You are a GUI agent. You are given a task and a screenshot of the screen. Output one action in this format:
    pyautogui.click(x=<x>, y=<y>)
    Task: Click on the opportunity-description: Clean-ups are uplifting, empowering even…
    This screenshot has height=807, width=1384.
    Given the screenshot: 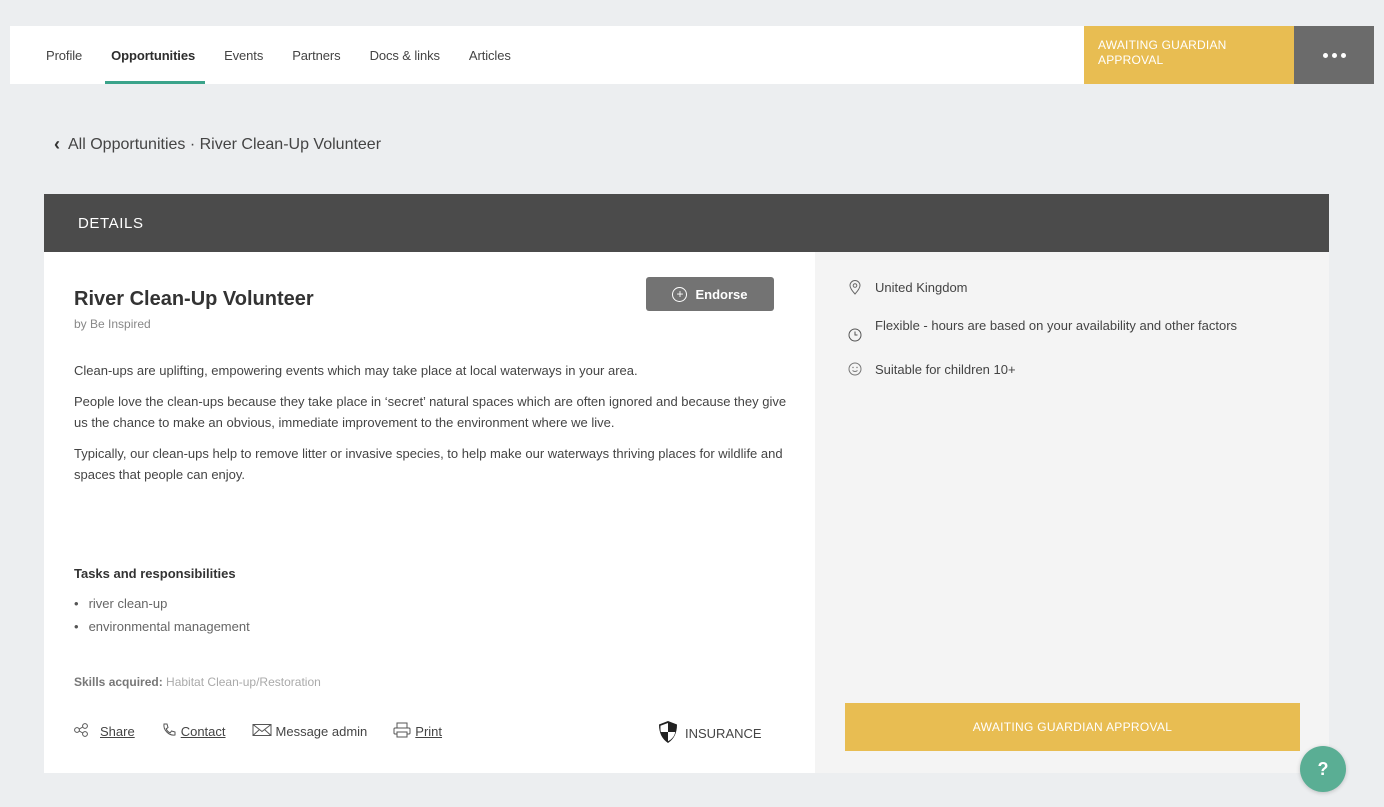 What is the action you would take?
    pyautogui.click(x=434, y=427)
    